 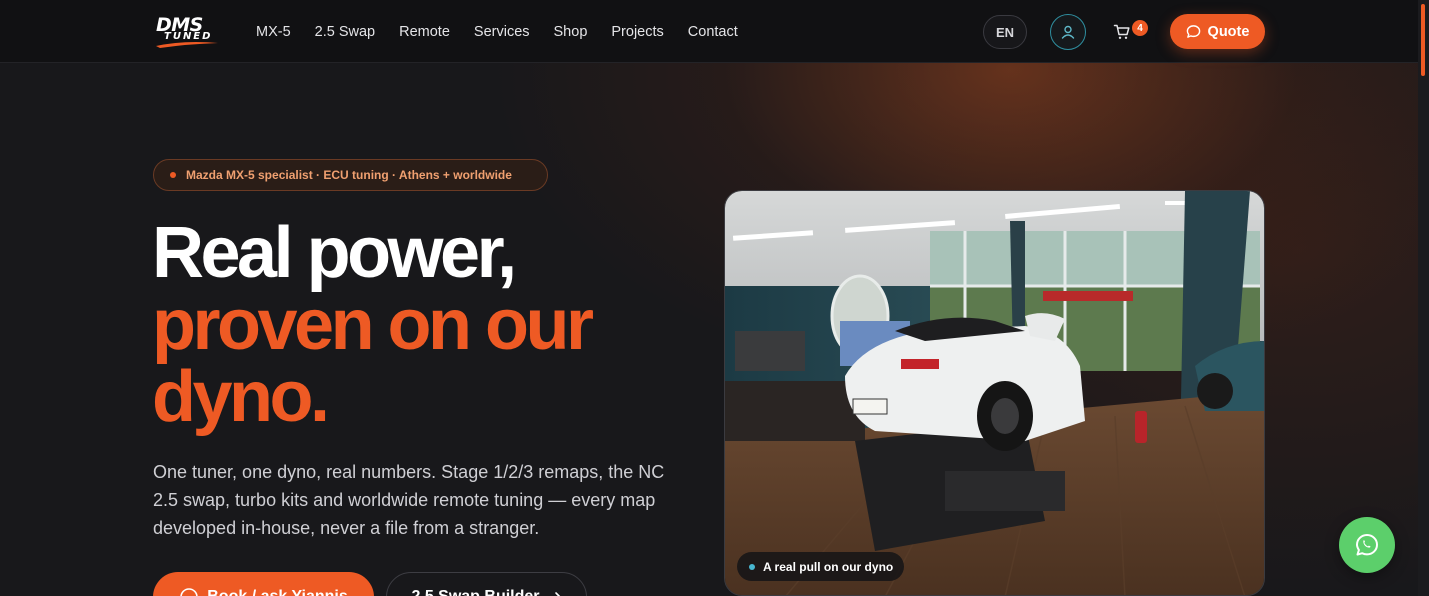 What do you see at coordinates (187, 45) in the screenshot?
I see `logo-swoosh-icon` at bounding box center [187, 45].